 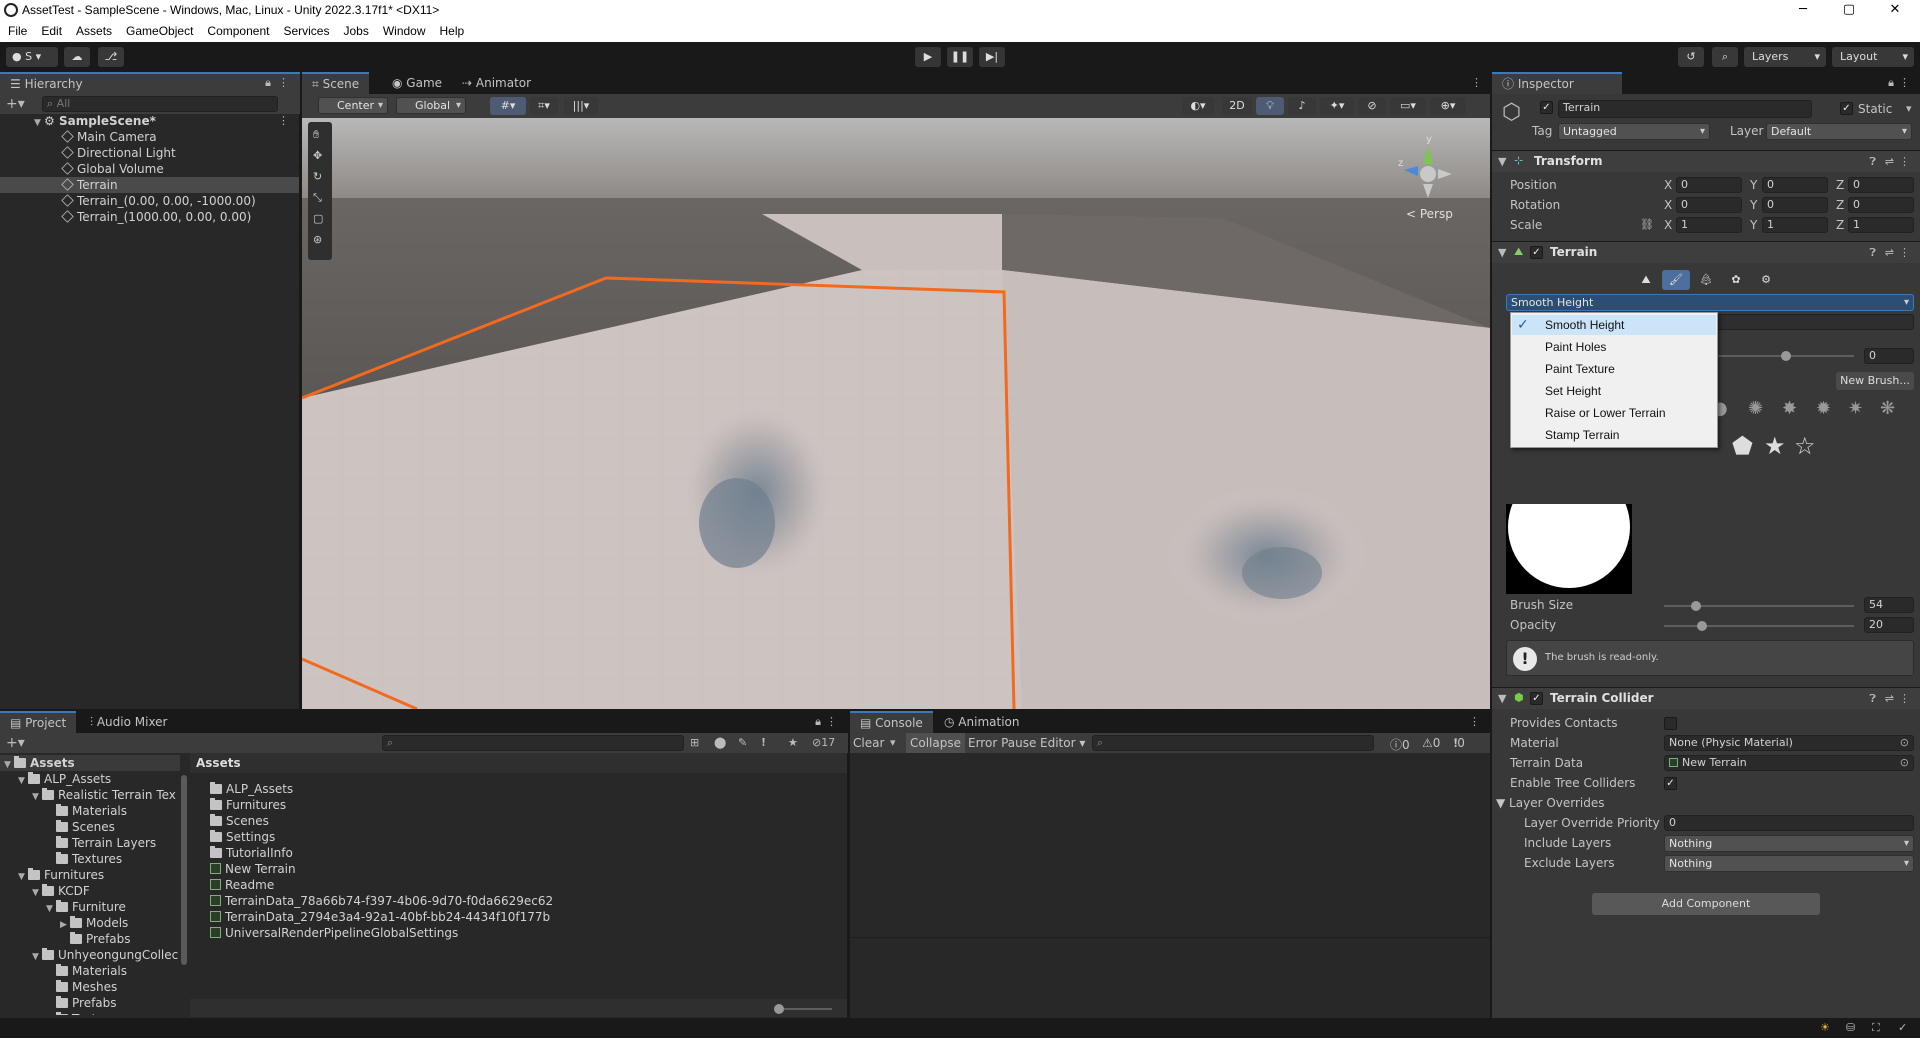 I want to click on brush-splat-icon: ✸, so click(x=1789, y=408).